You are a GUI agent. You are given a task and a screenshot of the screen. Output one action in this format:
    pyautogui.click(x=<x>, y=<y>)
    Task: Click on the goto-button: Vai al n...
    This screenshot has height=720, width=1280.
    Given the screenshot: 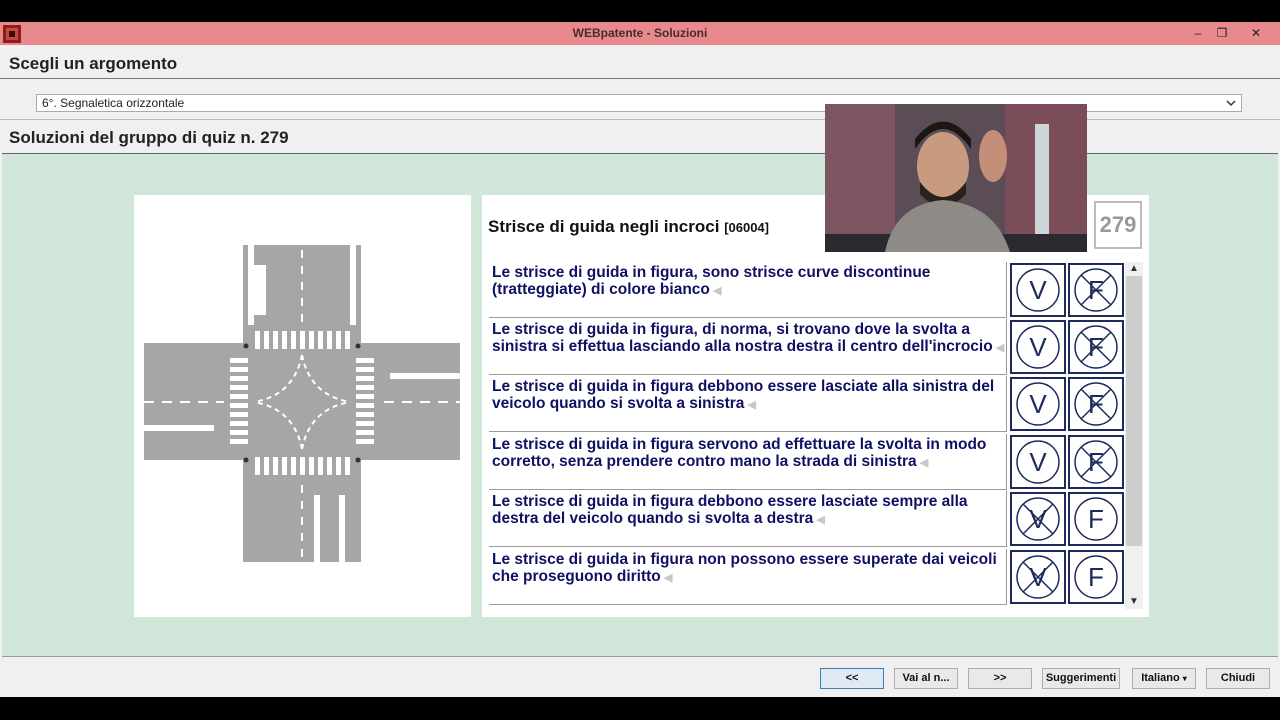 What is the action you would take?
    pyautogui.click(x=926, y=678)
    